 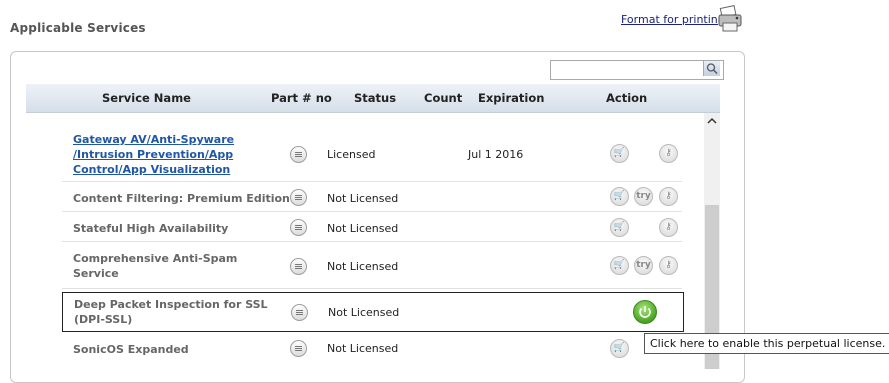 I want to click on col-status: Status, so click(x=375, y=98).